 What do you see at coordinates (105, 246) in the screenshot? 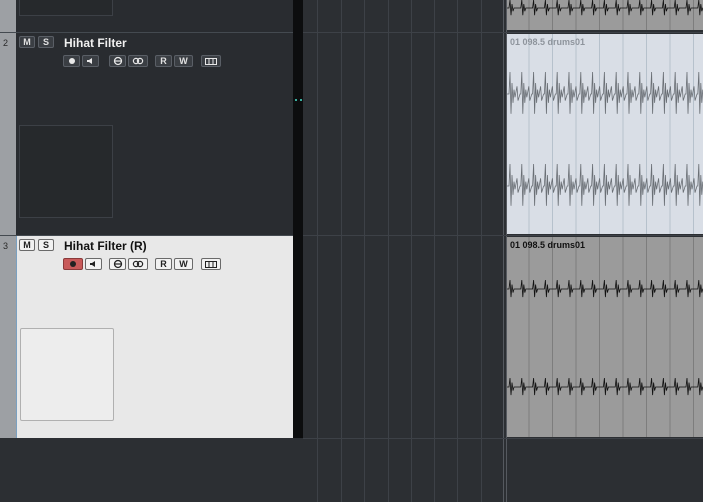
I see `track-name: Hihat Filter (R)` at bounding box center [105, 246].